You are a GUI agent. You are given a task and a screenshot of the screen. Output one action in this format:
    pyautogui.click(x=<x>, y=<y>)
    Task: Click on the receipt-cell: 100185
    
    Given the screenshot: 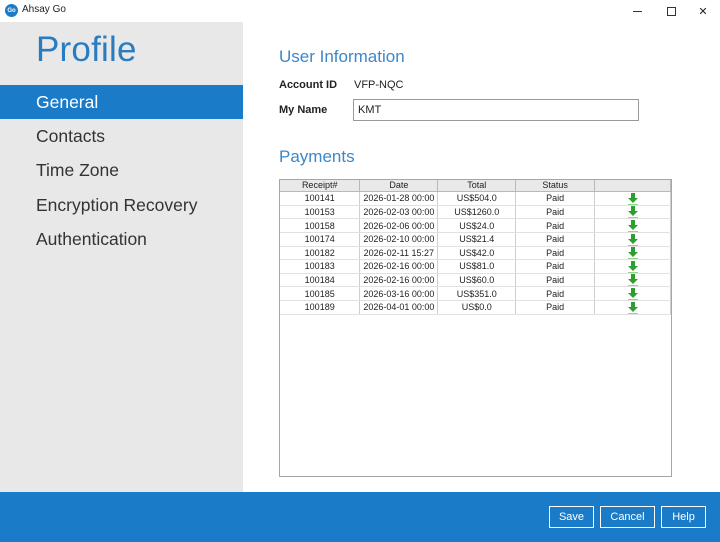 What is the action you would take?
    pyautogui.click(x=320, y=293)
    